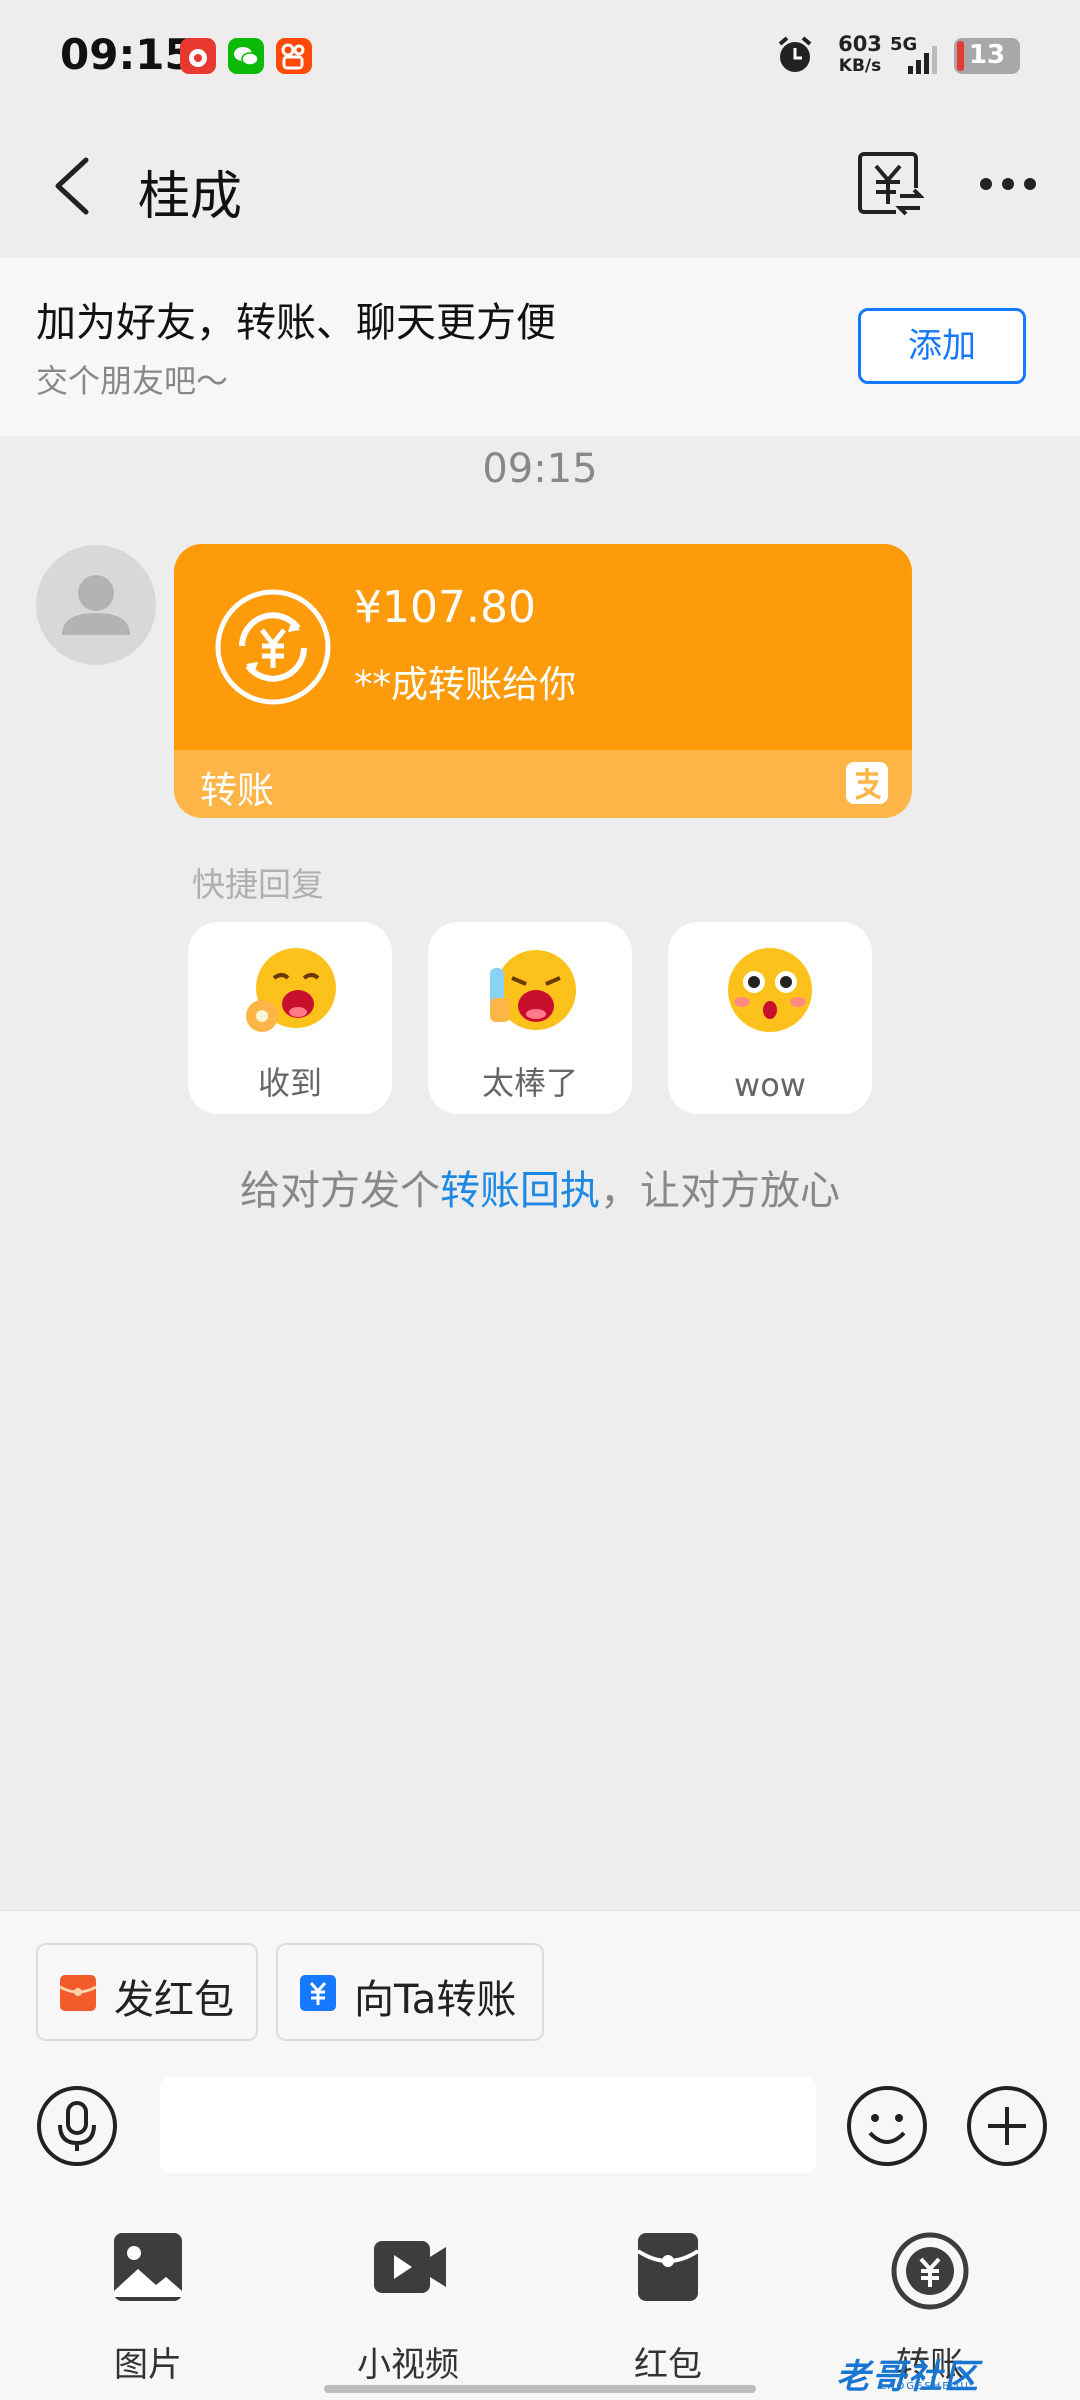 The height and width of the screenshot is (2400, 1080). I want to click on receipt-suffix: ，让对方放心, so click(720, 1191).